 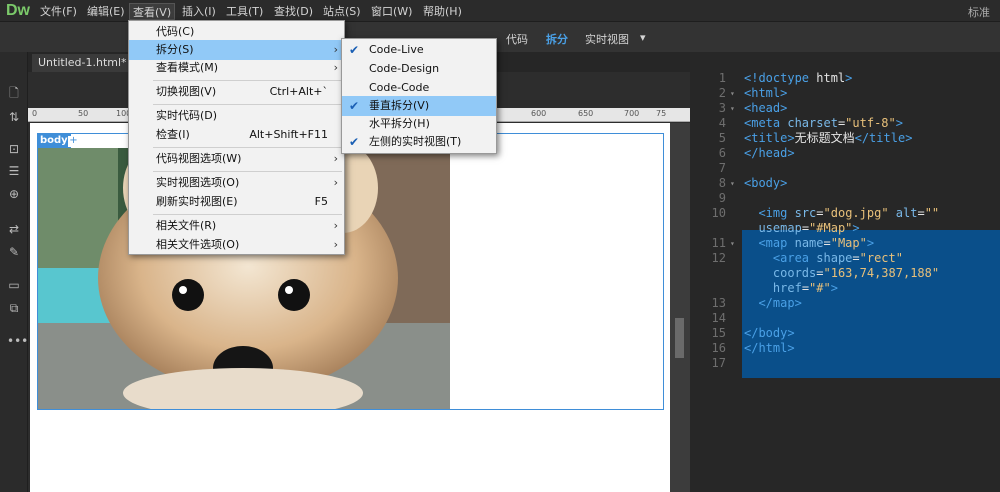 What do you see at coordinates (845, 168) in the screenshot?
I see `code-line: 7` at bounding box center [845, 168].